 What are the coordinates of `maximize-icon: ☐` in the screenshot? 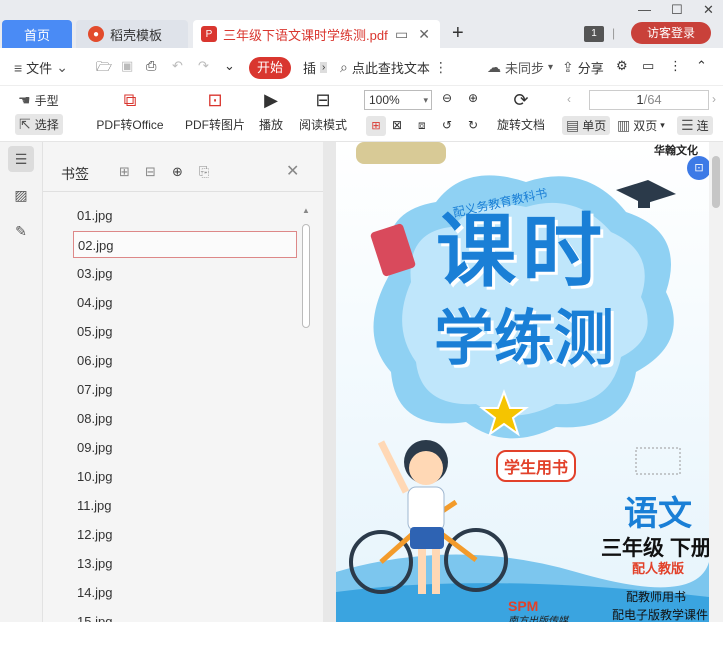 It's located at (677, 10).